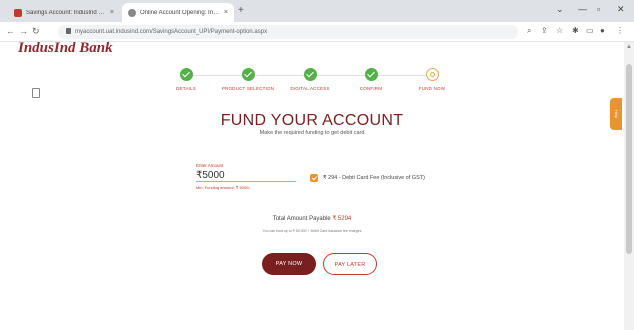  What do you see at coordinates (210, 165) in the screenshot?
I see `amount-label: Enter Amount` at bounding box center [210, 165].